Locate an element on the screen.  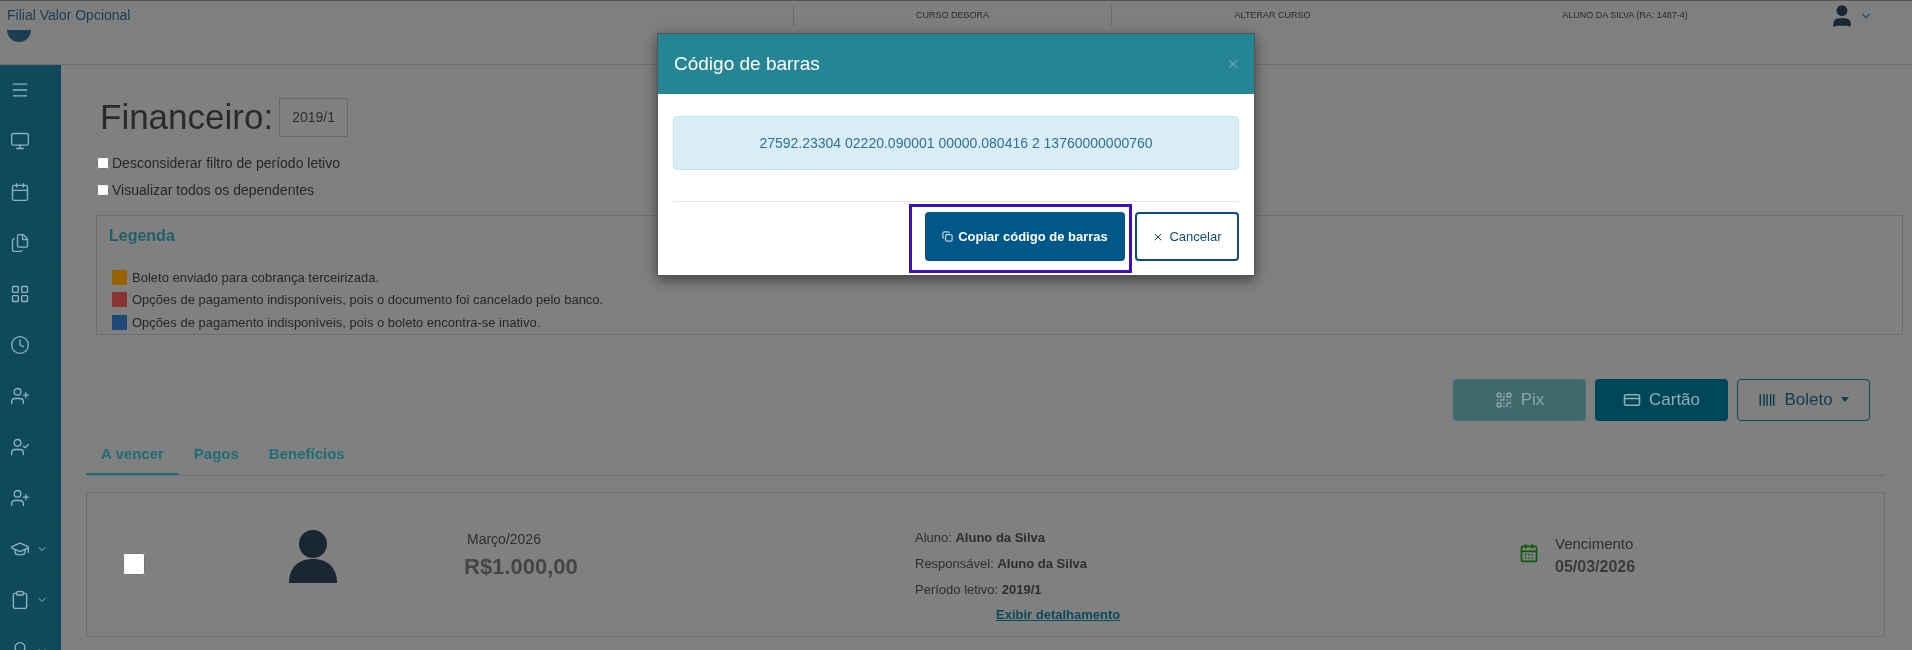
files-icon is located at coordinates (20, 243).